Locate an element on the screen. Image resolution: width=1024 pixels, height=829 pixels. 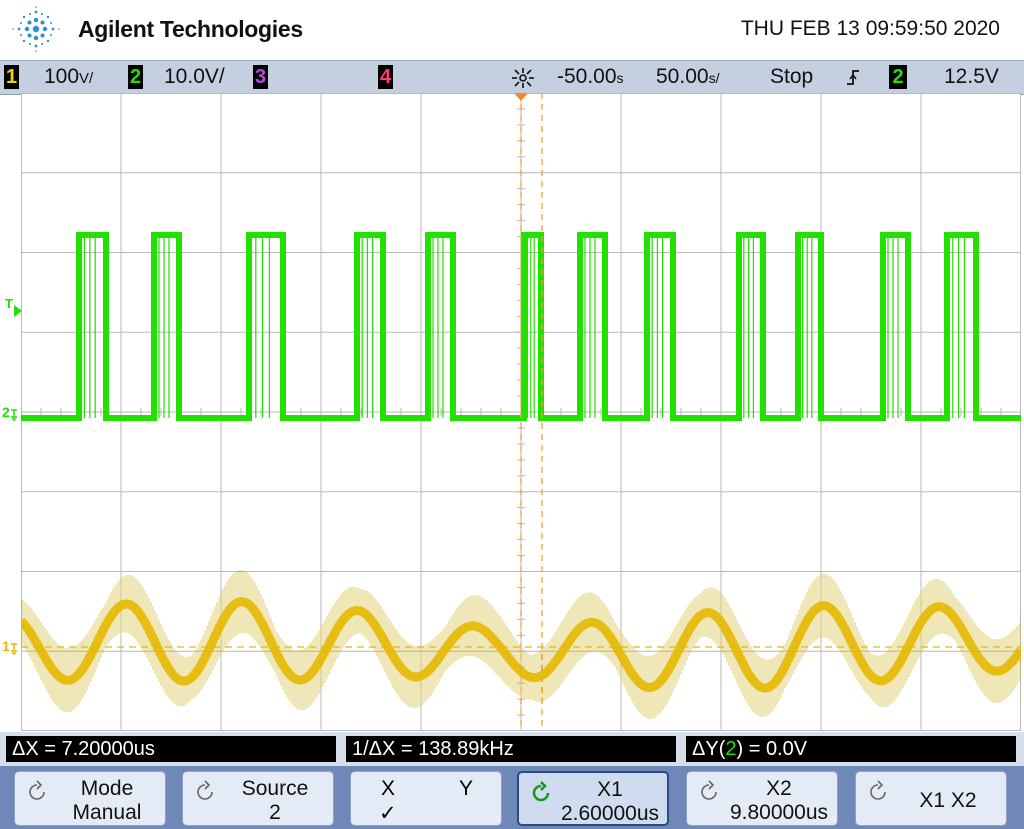
mode-softkey: Mode Manual is located at coordinates (90, 798).